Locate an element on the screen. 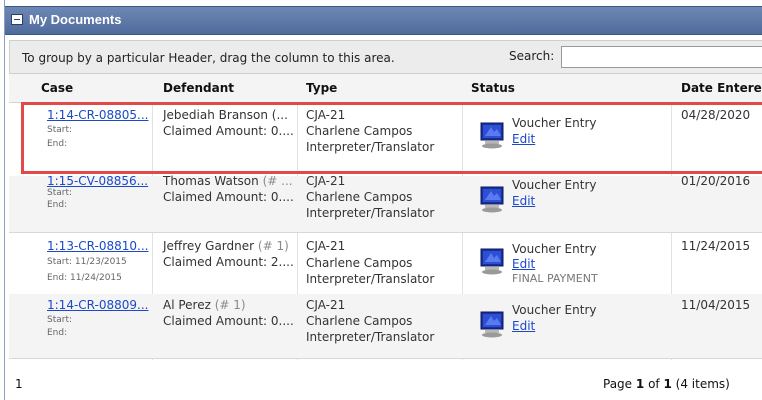  search-label: Search: is located at coordinates (532, 56).